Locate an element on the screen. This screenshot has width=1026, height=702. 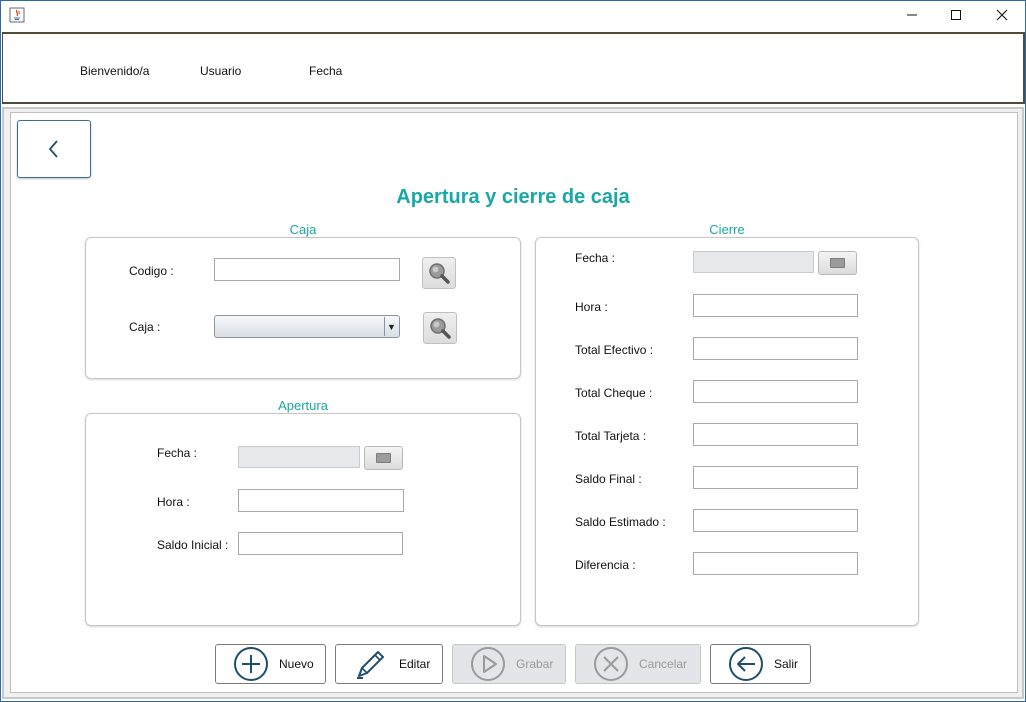
cancel-circle-icon is located at coordinates (611, 664).